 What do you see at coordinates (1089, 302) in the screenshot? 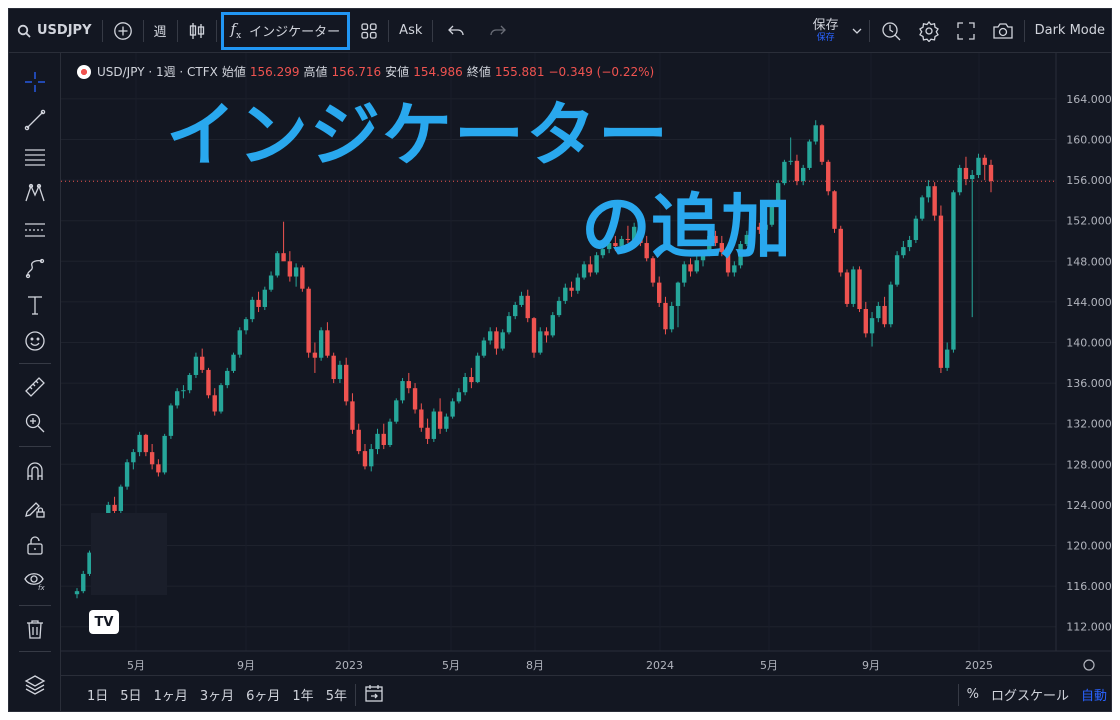
I see `price-tick-label: 144.000` at bounding box center [1089, 302].